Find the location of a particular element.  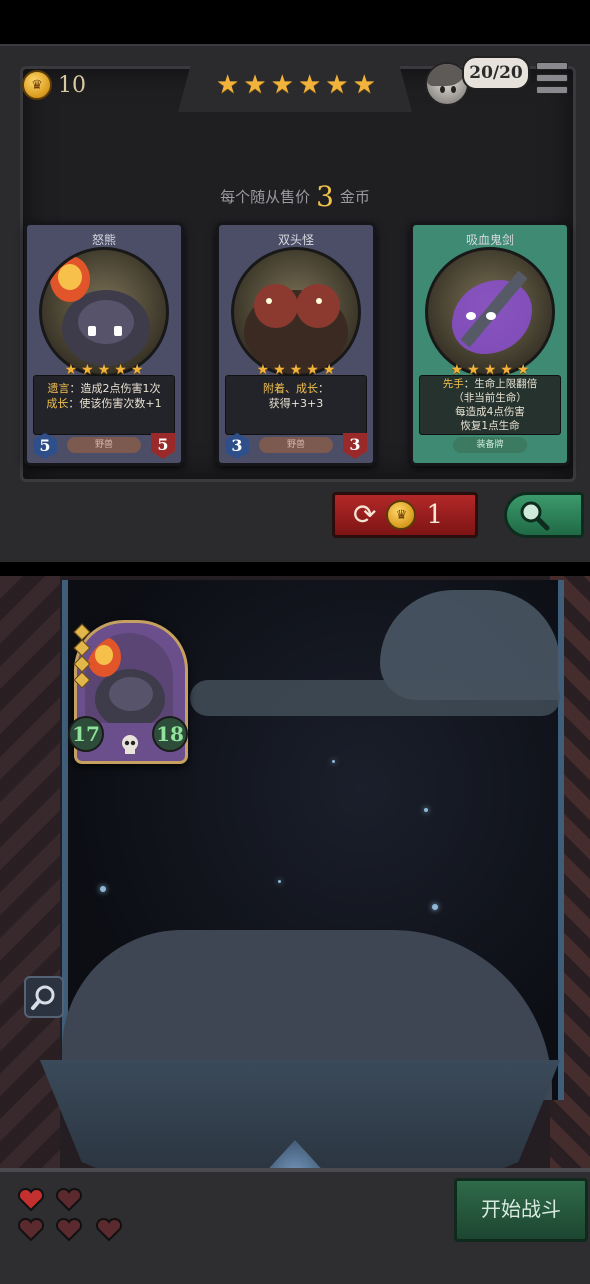

keyword: 先手 is located at coordinates (453, 384).